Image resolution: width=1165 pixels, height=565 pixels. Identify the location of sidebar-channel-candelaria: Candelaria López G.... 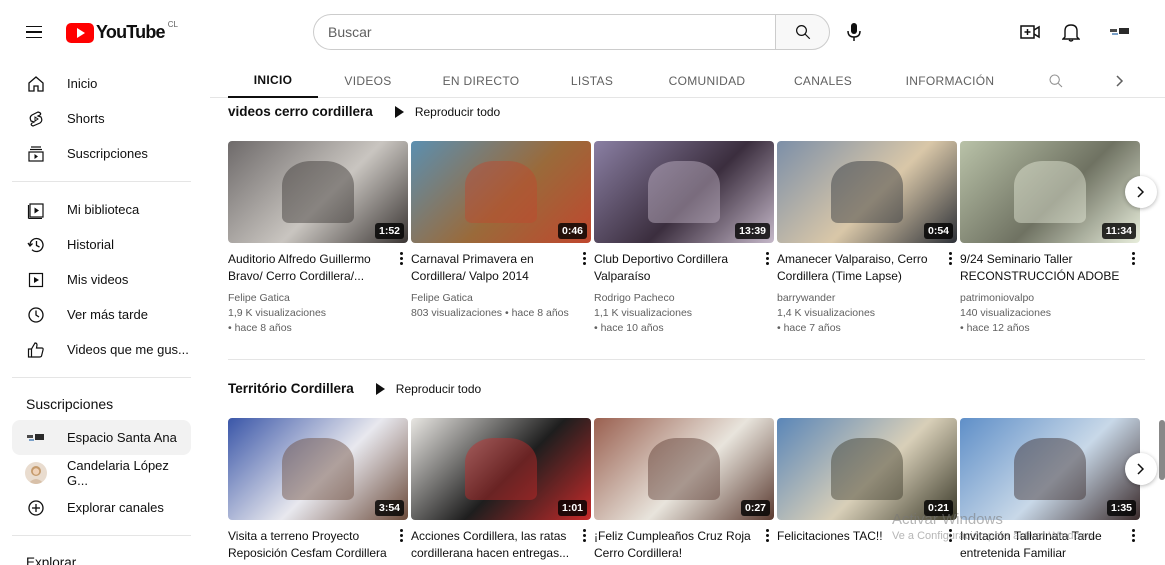
(101, 472).